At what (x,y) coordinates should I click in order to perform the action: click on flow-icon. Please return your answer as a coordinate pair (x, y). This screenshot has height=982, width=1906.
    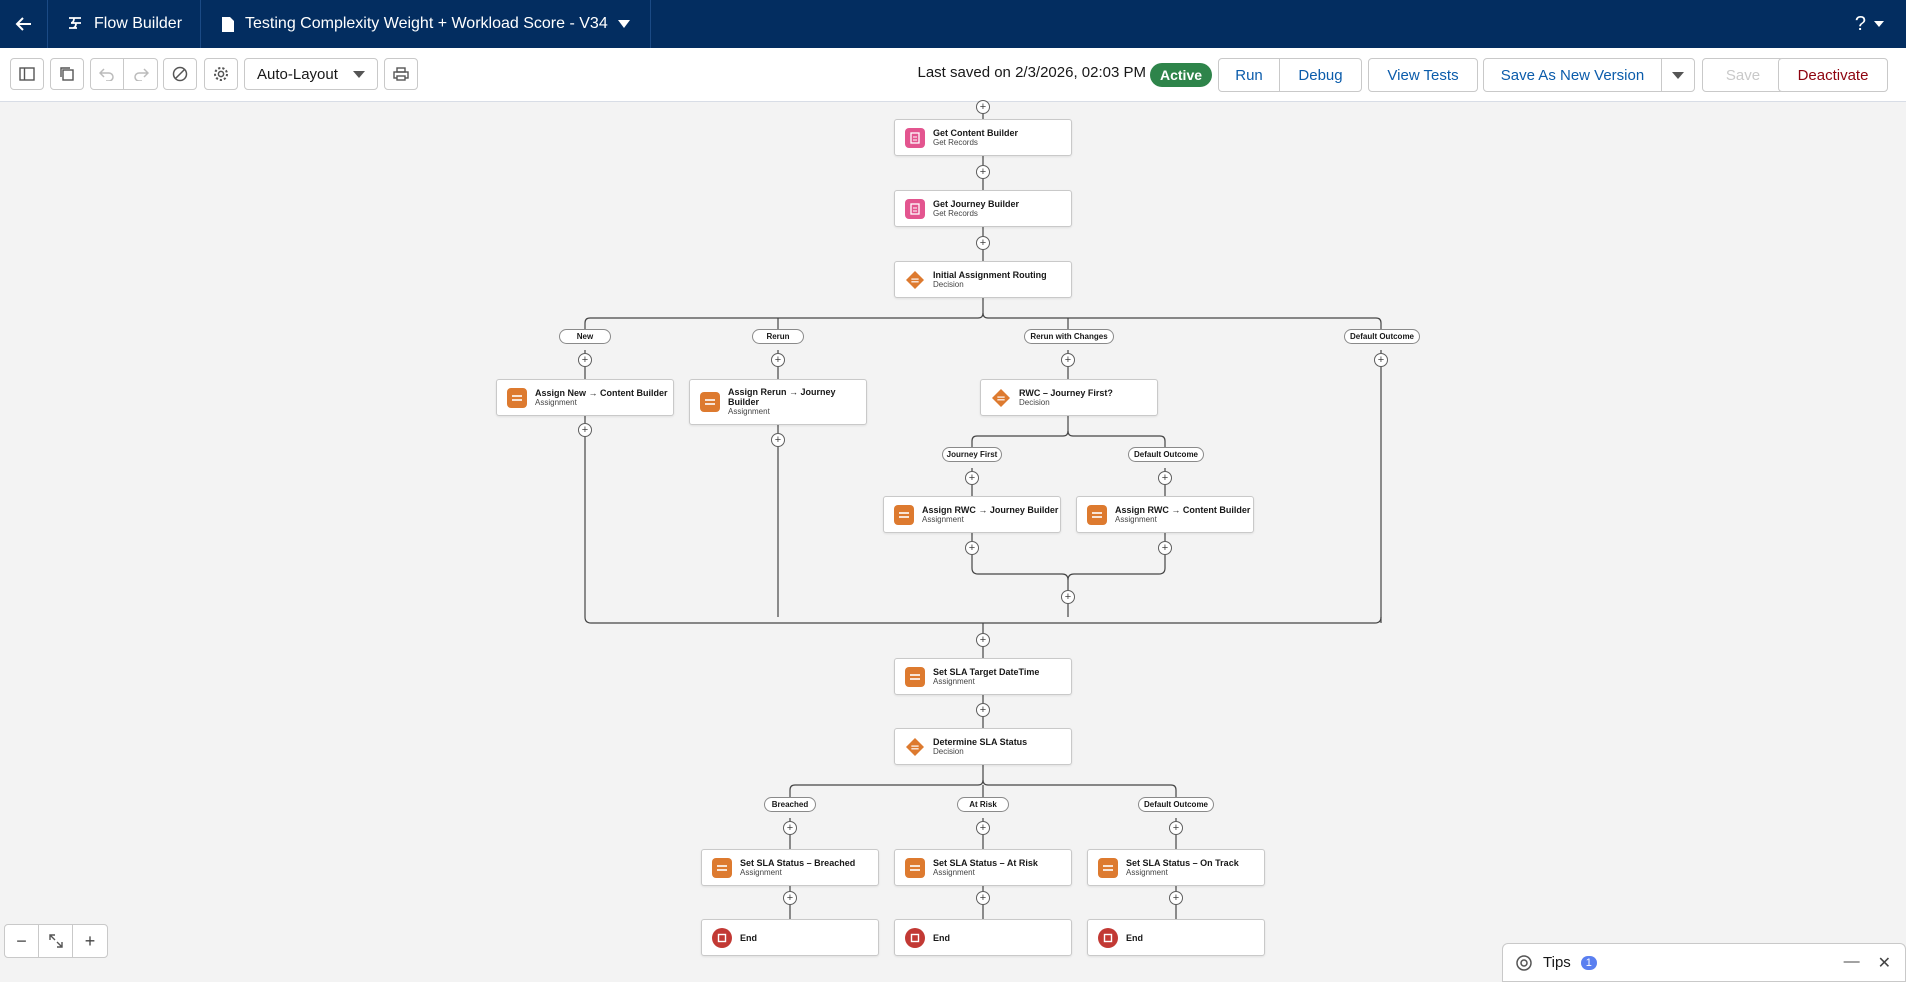
    Looking at the image, I should click on (75, 23).